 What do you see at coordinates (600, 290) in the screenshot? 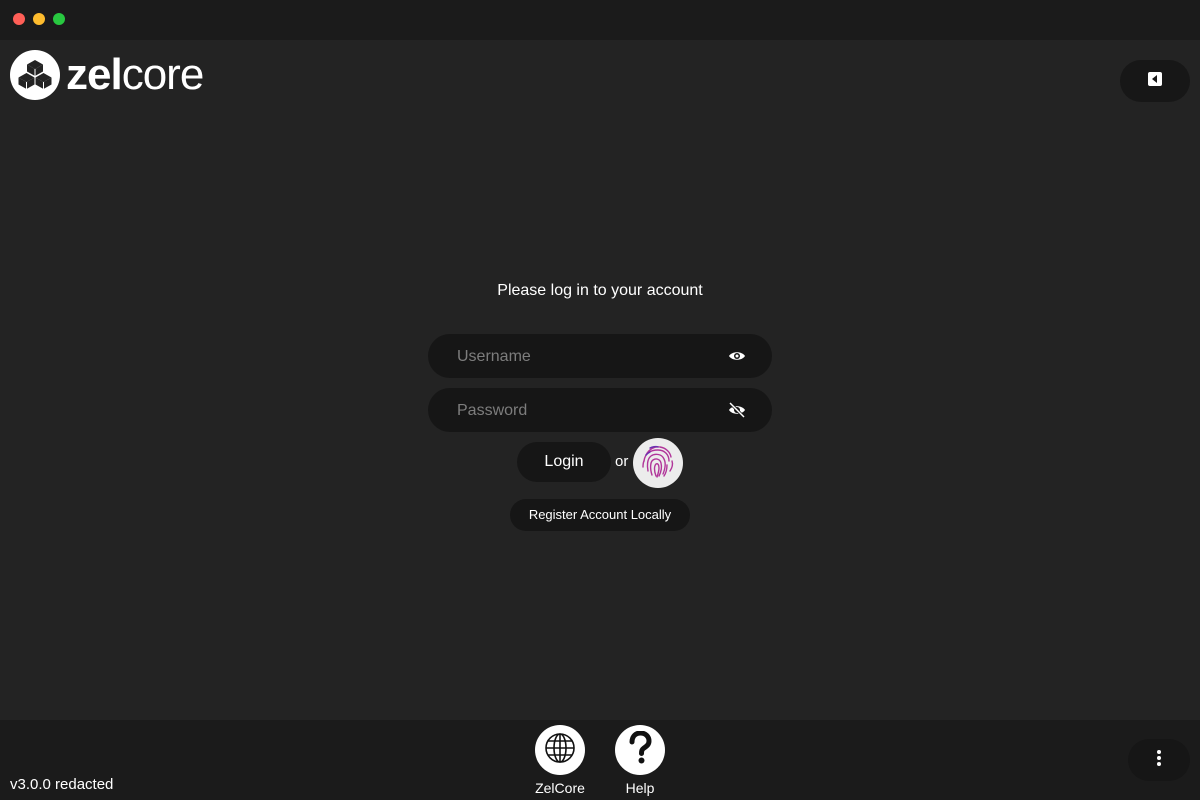
I see `login-prompt: Please log in to your account` at bounding box center [600, 290].